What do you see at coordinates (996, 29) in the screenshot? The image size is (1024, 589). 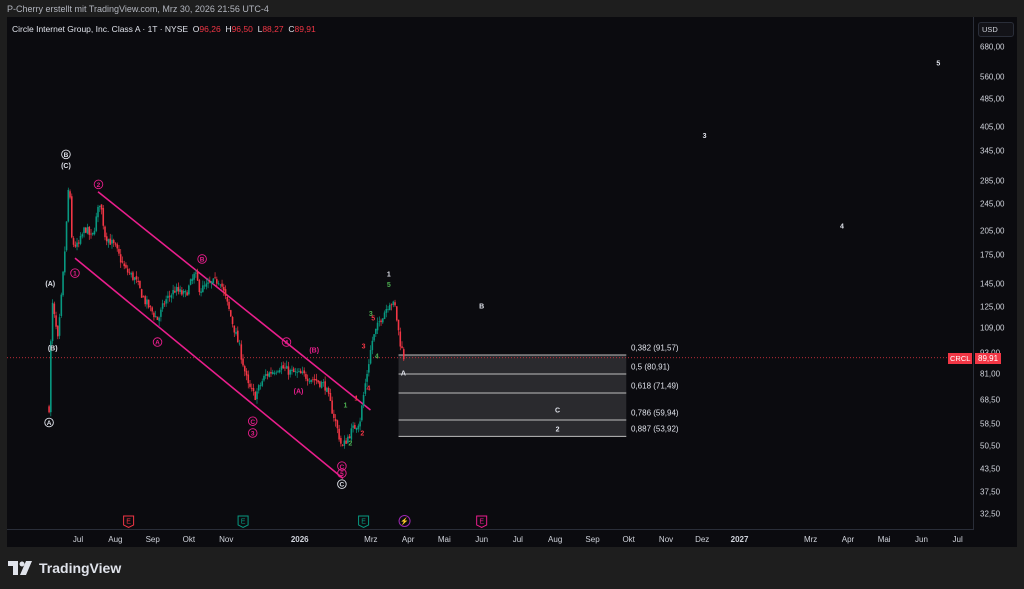 I see `currency-button: USD` at bounding box center [996, 29].